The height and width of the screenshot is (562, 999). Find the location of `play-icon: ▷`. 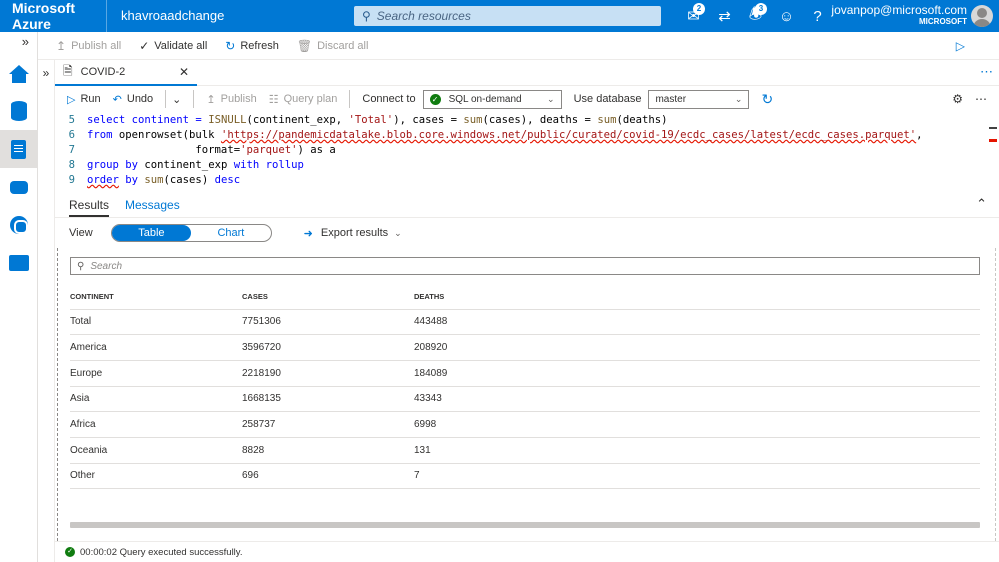

play-icon: ▷ is located at coordinates (960, 46).